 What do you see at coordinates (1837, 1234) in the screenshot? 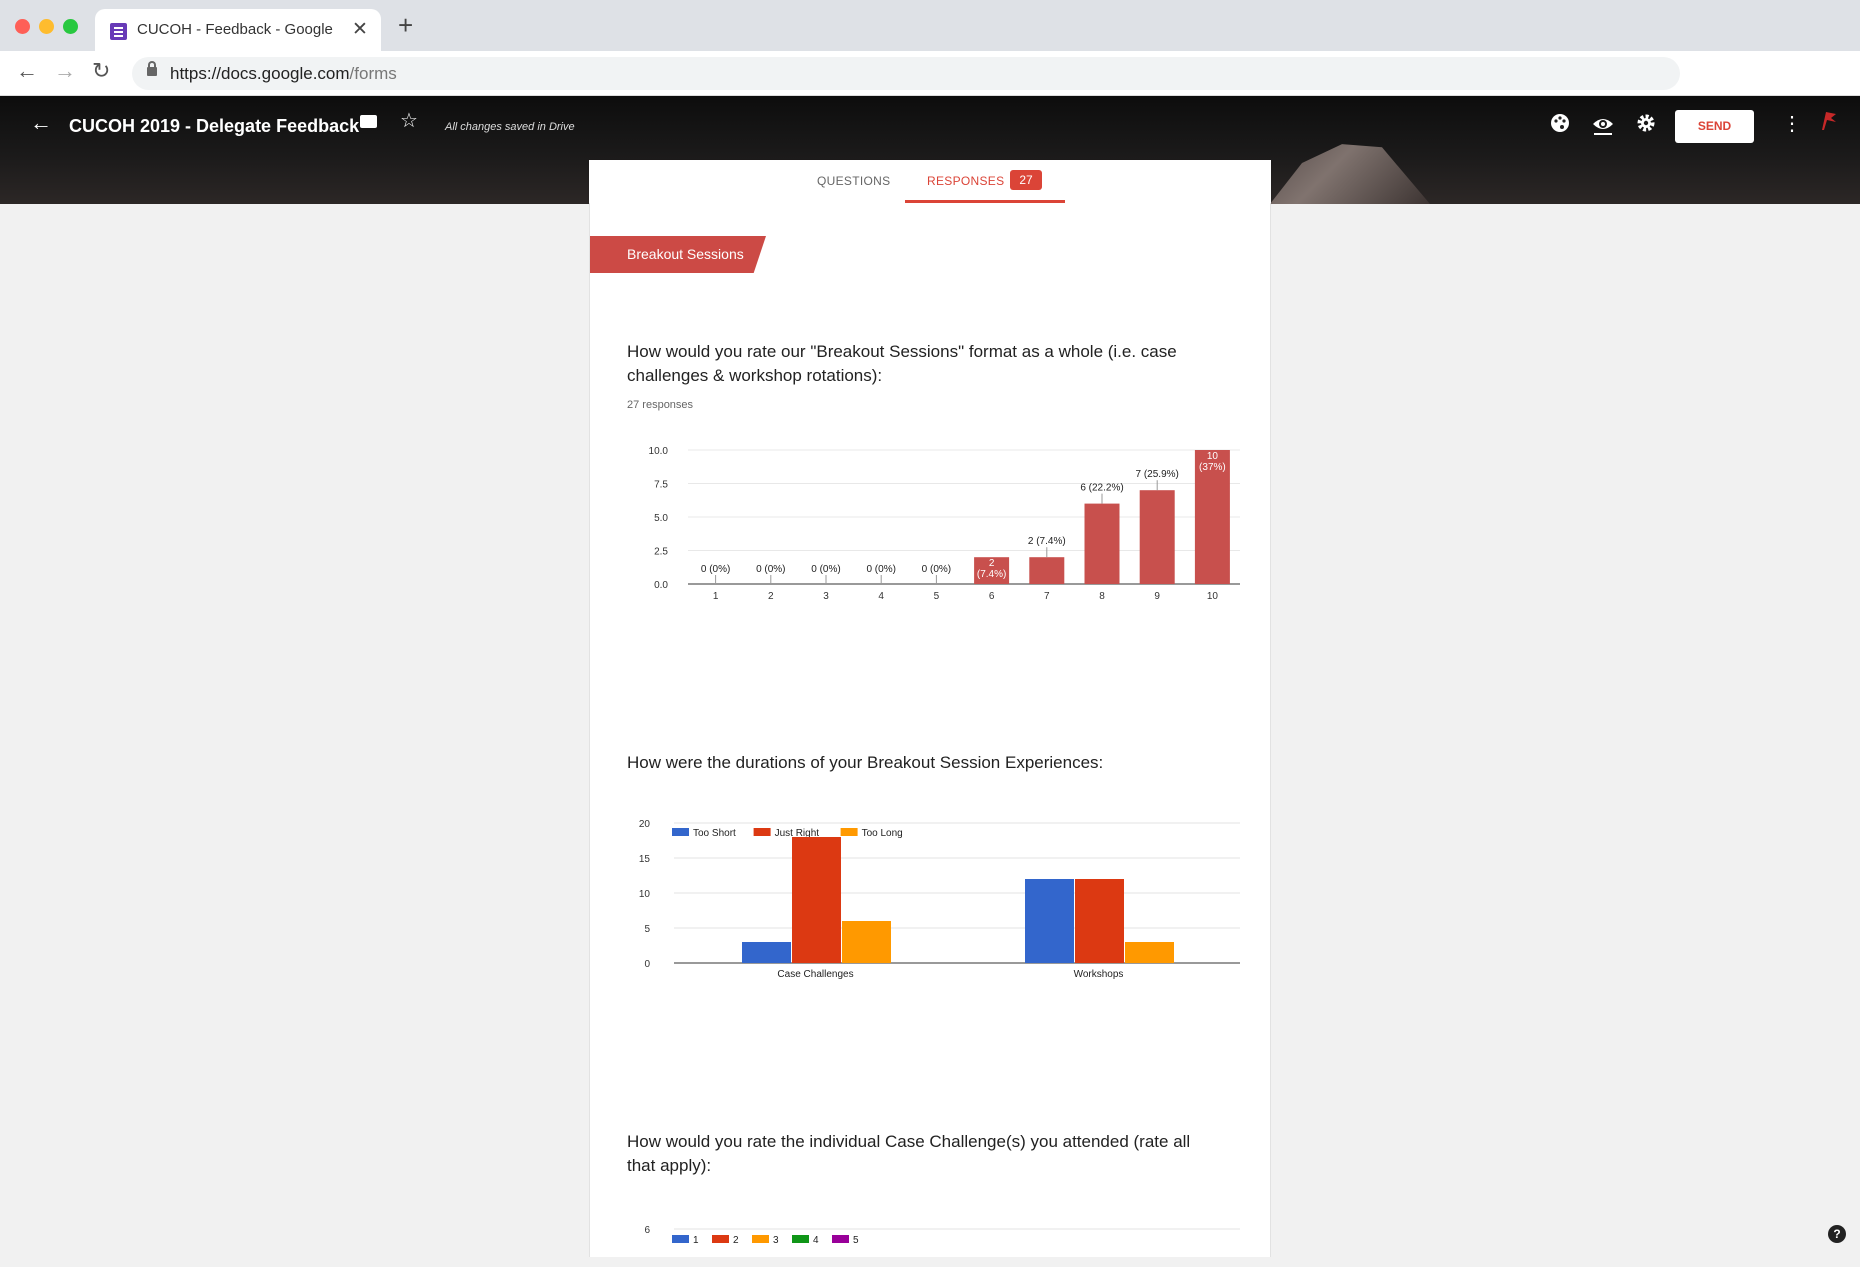
I see `help-icon: ?` at bounding box center [1837, 1234].